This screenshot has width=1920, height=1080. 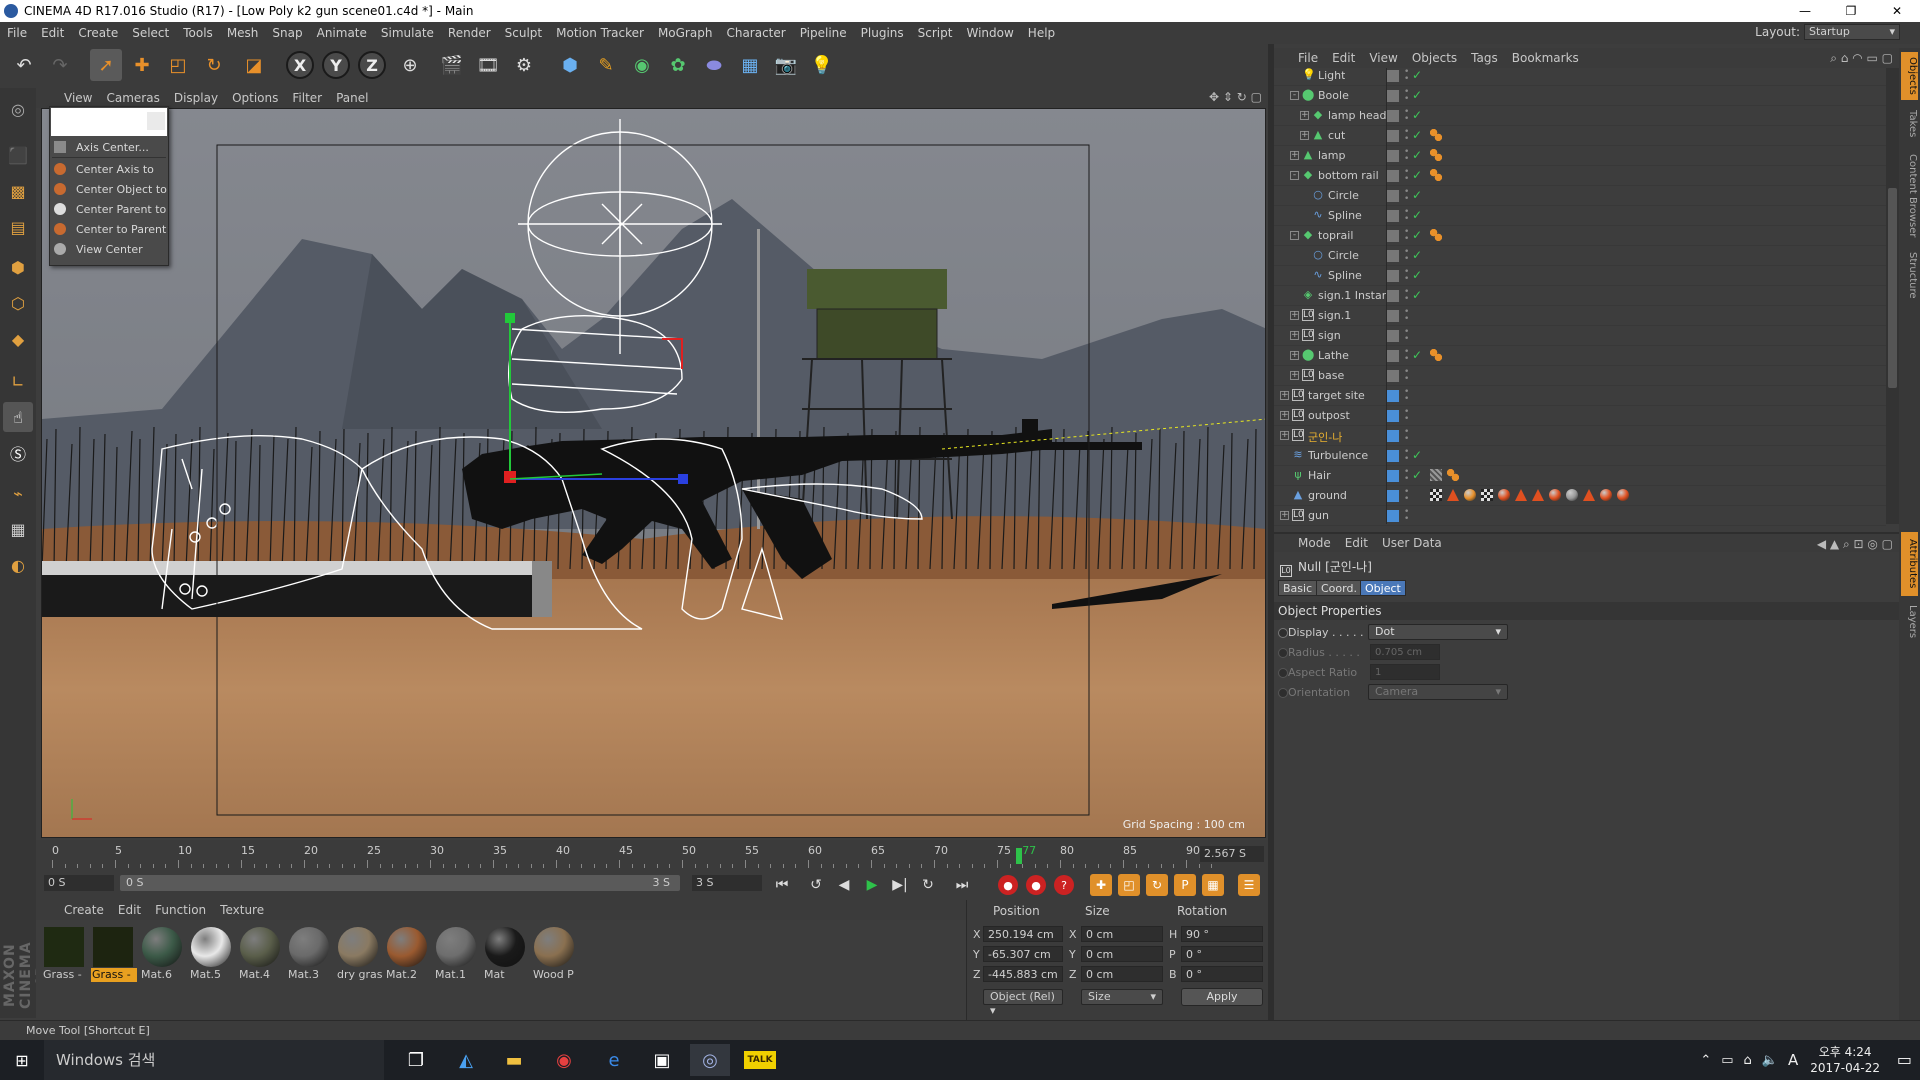 What do you see at coordinates (1434, 58) in the screenshot?
I see `object-menu-objects: Objects` at bounding box center [1434, 58].